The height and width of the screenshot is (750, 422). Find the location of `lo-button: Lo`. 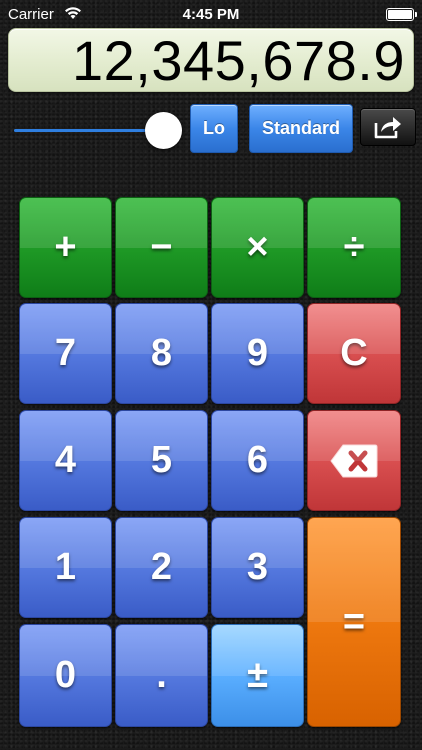

lo-button: Lo is located at coordinates (214, 128).